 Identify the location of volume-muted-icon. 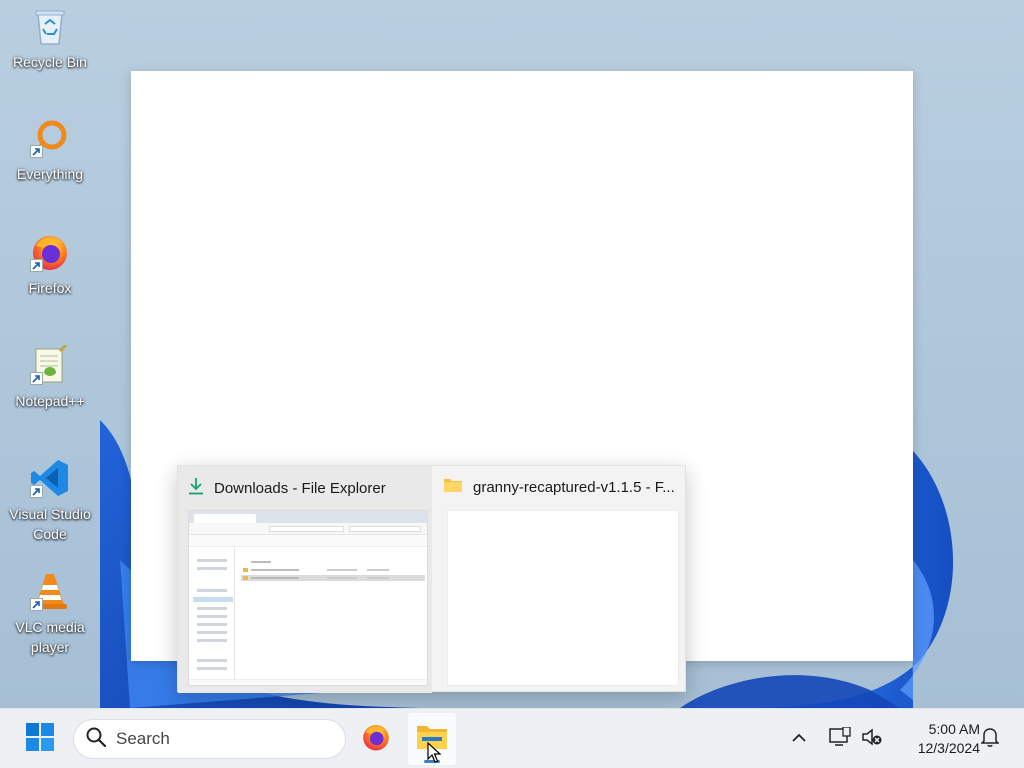
(872, 739).